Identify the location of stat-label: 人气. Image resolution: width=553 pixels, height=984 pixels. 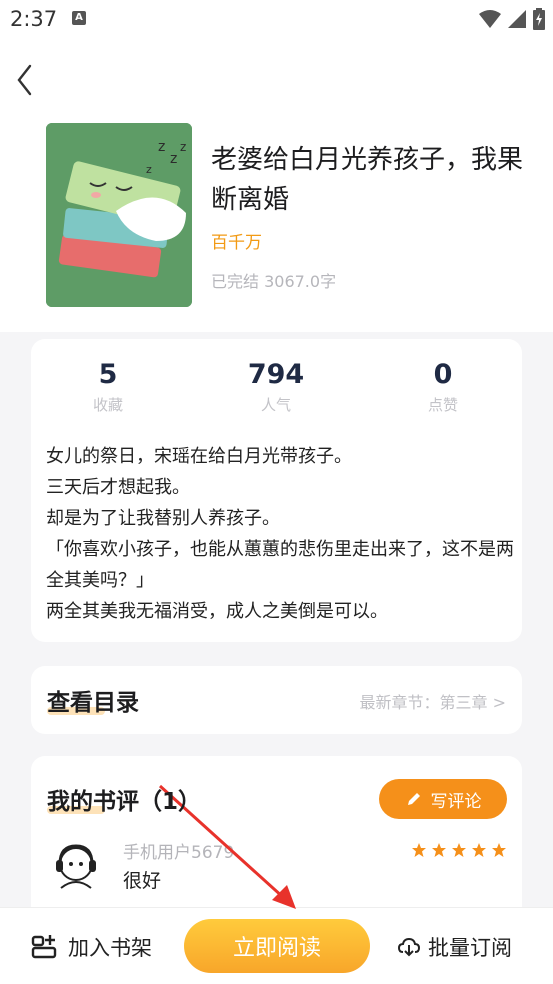
(275, 405).